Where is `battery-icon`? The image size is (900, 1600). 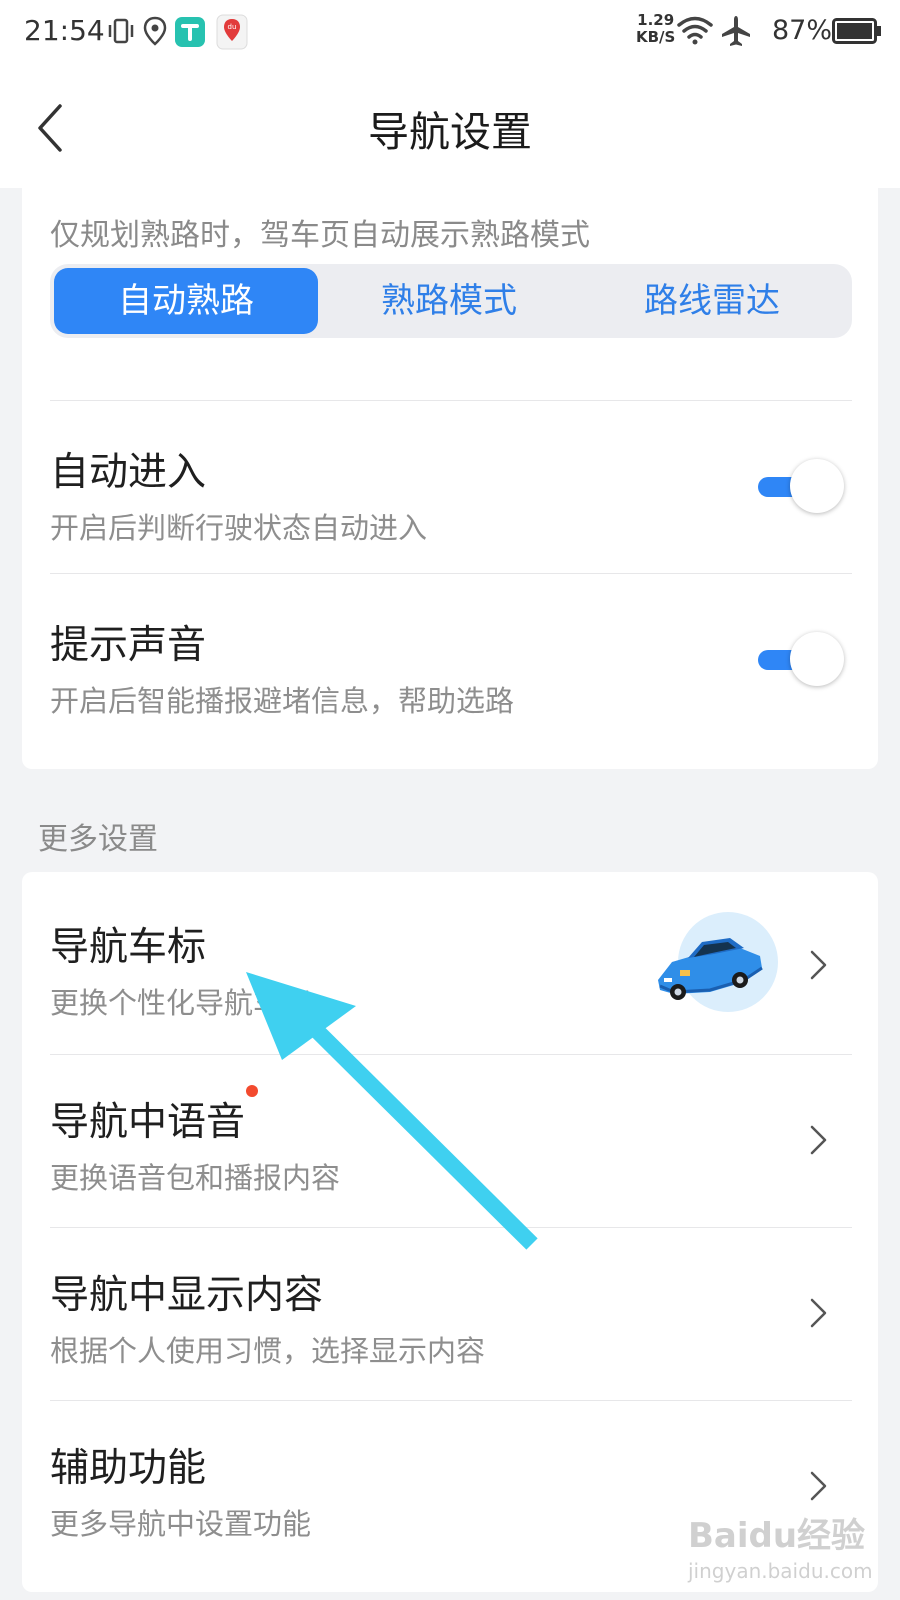
battery-icon is located at coordinates (857, 33).